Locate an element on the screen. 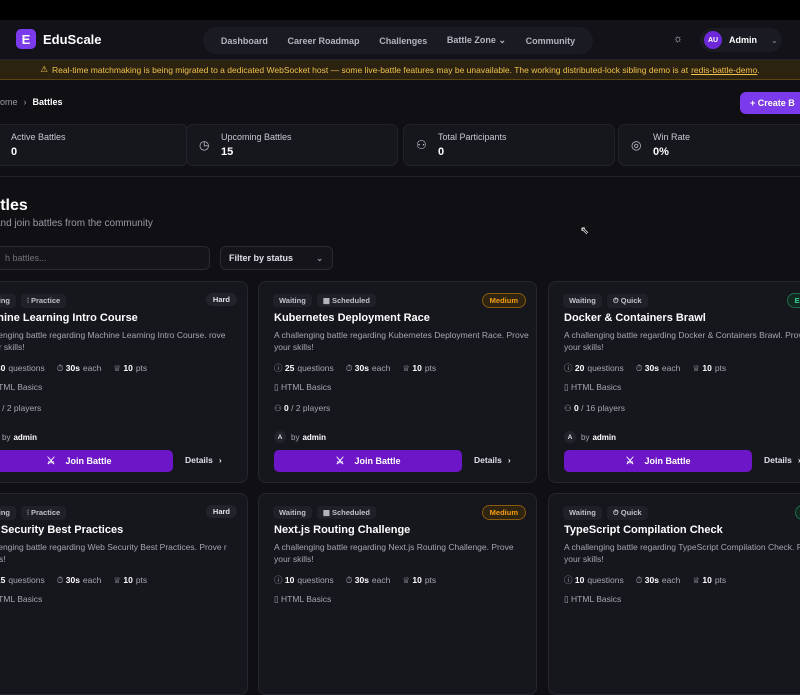 This screenshot has width=800, height=695. points-value: 10 is located at coordinates (417, 579).